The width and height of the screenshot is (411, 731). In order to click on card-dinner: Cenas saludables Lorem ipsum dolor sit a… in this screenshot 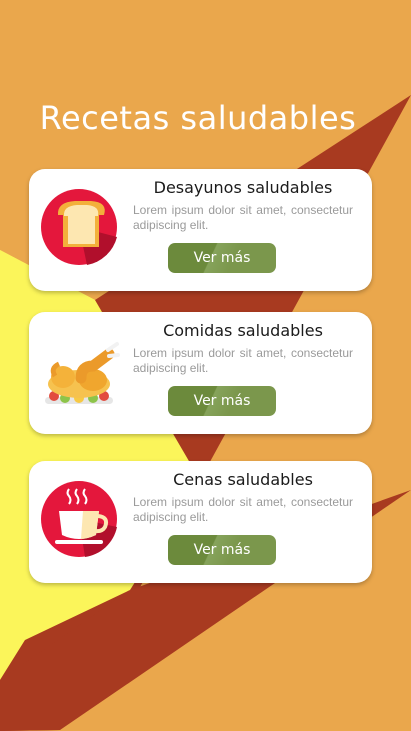, I will do `click(200, 522)`.